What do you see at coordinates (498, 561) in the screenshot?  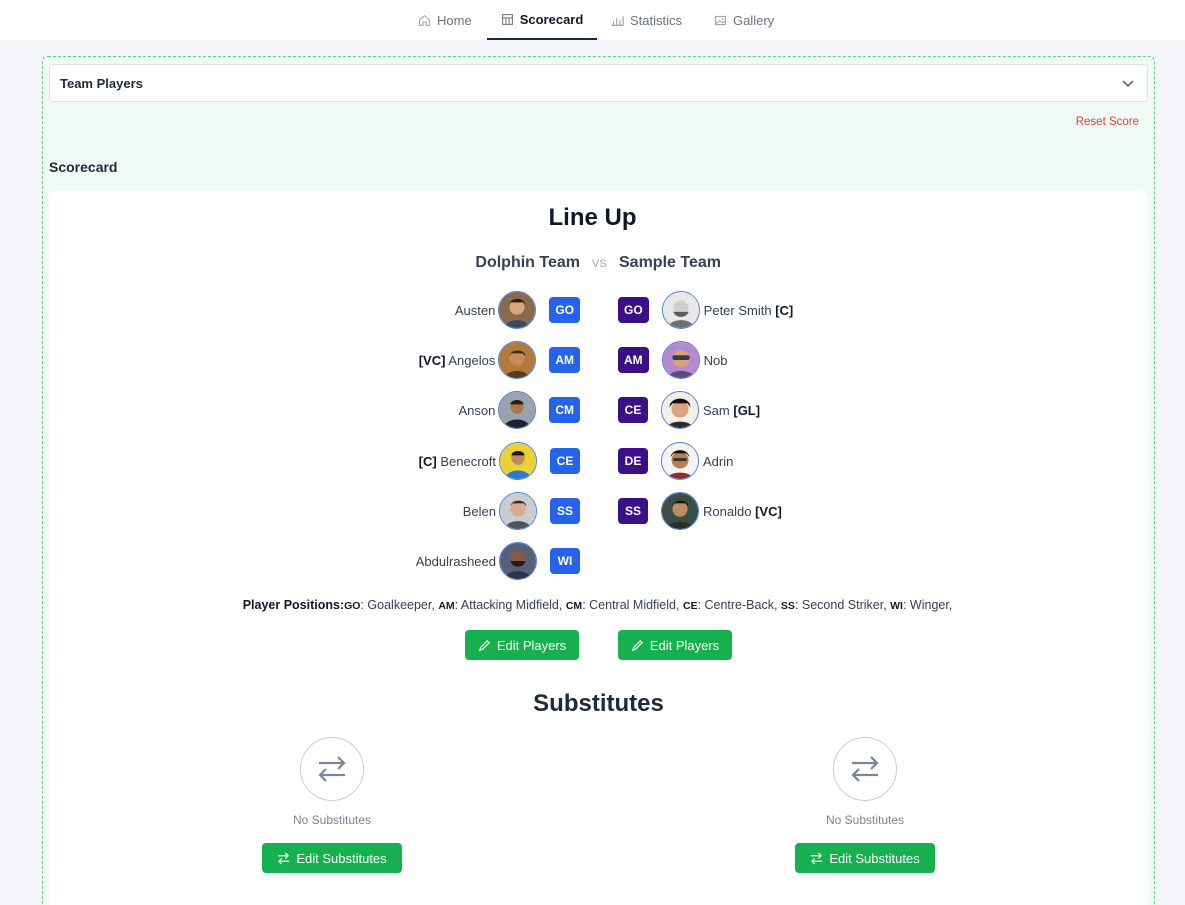 I see `team-a-player-row: Abdulrasheed WI` at bounding box center [498, 561].